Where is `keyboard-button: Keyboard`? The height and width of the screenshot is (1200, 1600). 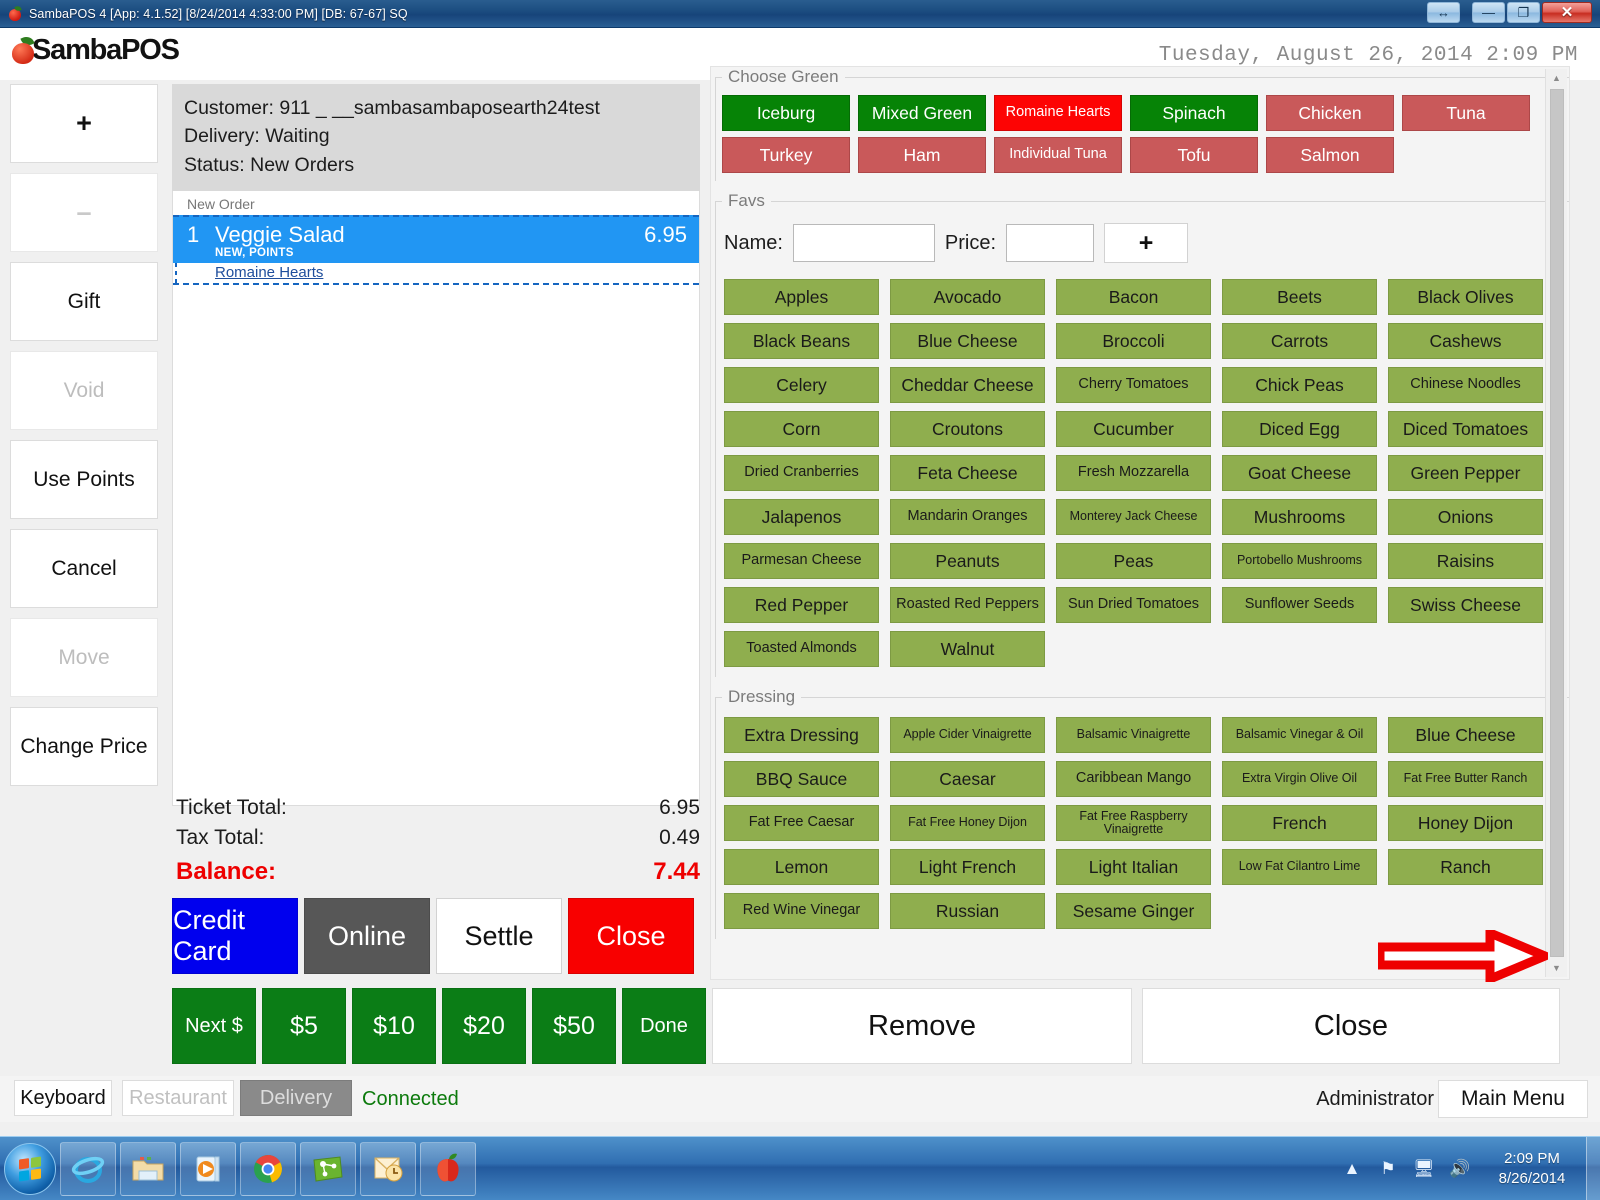
keyboard-button: Keyboard is located at coordinates (63, 1098).